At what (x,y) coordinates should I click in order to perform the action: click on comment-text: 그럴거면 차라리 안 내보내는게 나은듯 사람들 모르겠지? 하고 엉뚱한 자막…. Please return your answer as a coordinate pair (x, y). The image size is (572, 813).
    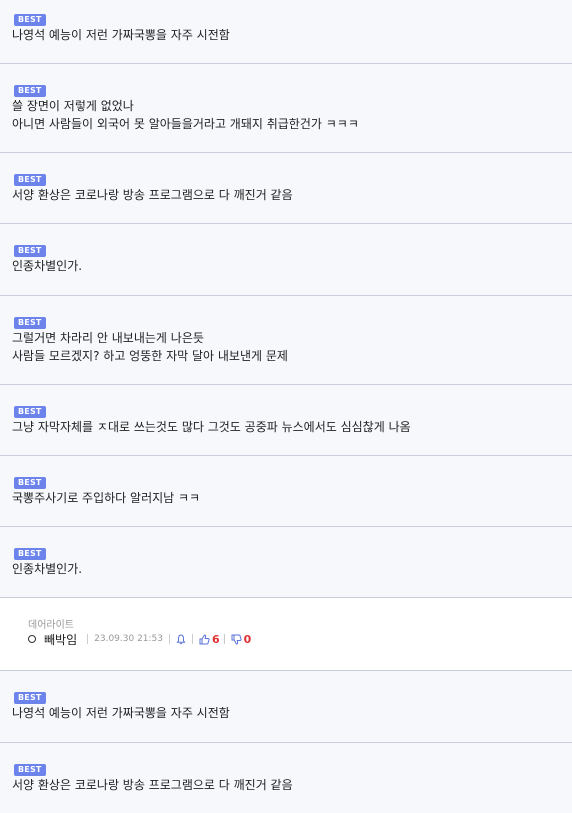
    Looking at the image, I should click on (288, 347).